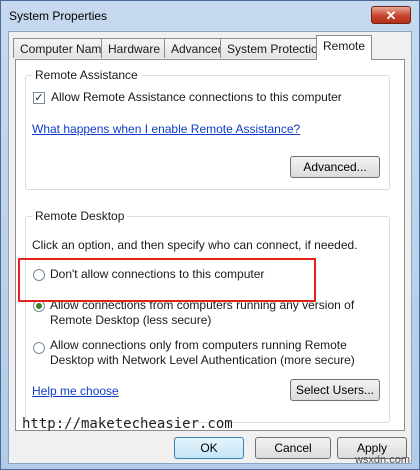 This screenshot has height=470, width=420. What do you see at coordinates (210, 16) in the screenshot?
I see `title-bar: System Properties ✕` at bounding box center [210, 16].